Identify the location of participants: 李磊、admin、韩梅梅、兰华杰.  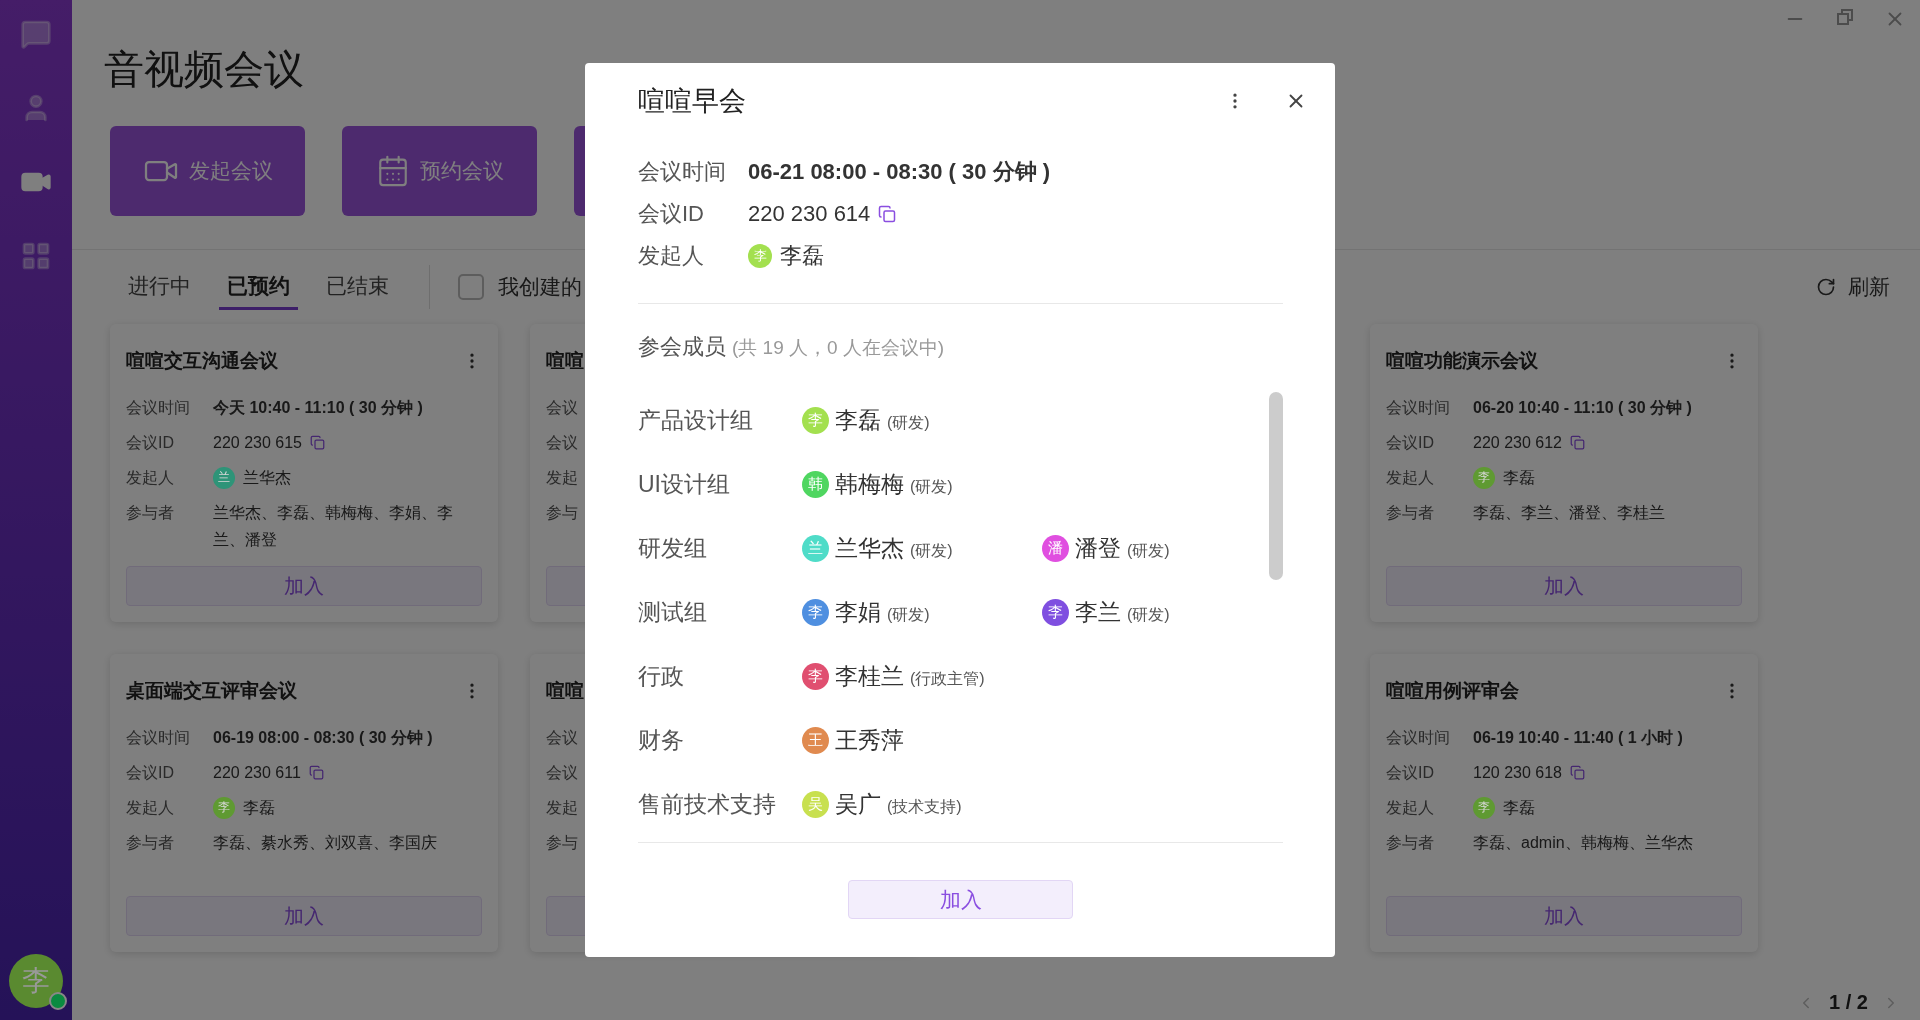
(1583, 843).